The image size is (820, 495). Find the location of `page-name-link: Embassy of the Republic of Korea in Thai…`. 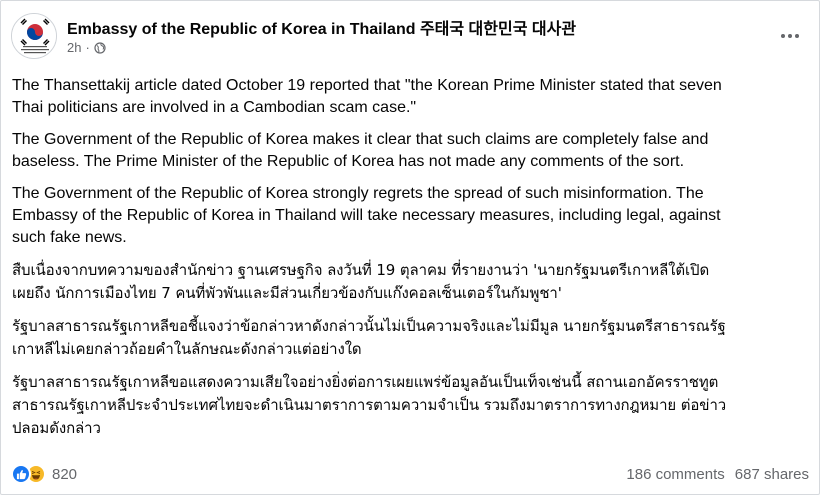

page-name-link: Embassy of the Republic of Korea in Thai… is located at coordinates (321, 27).